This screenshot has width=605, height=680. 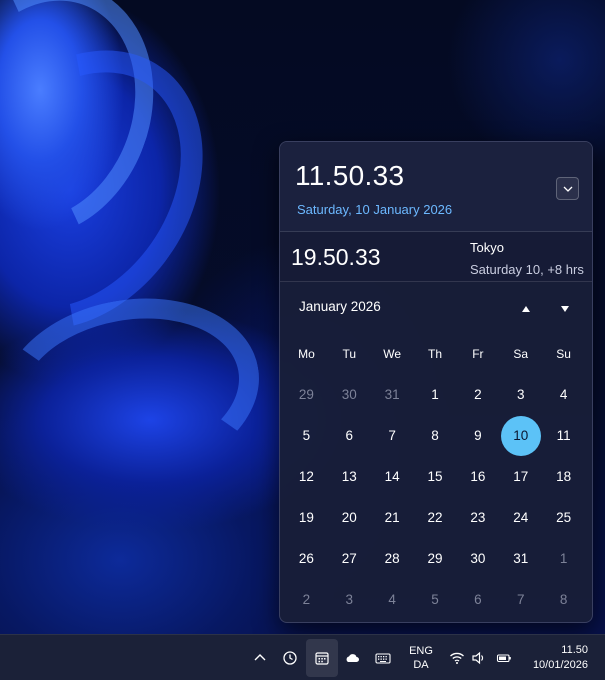 I want to click on next-month-button, so click(x=565, y=309).